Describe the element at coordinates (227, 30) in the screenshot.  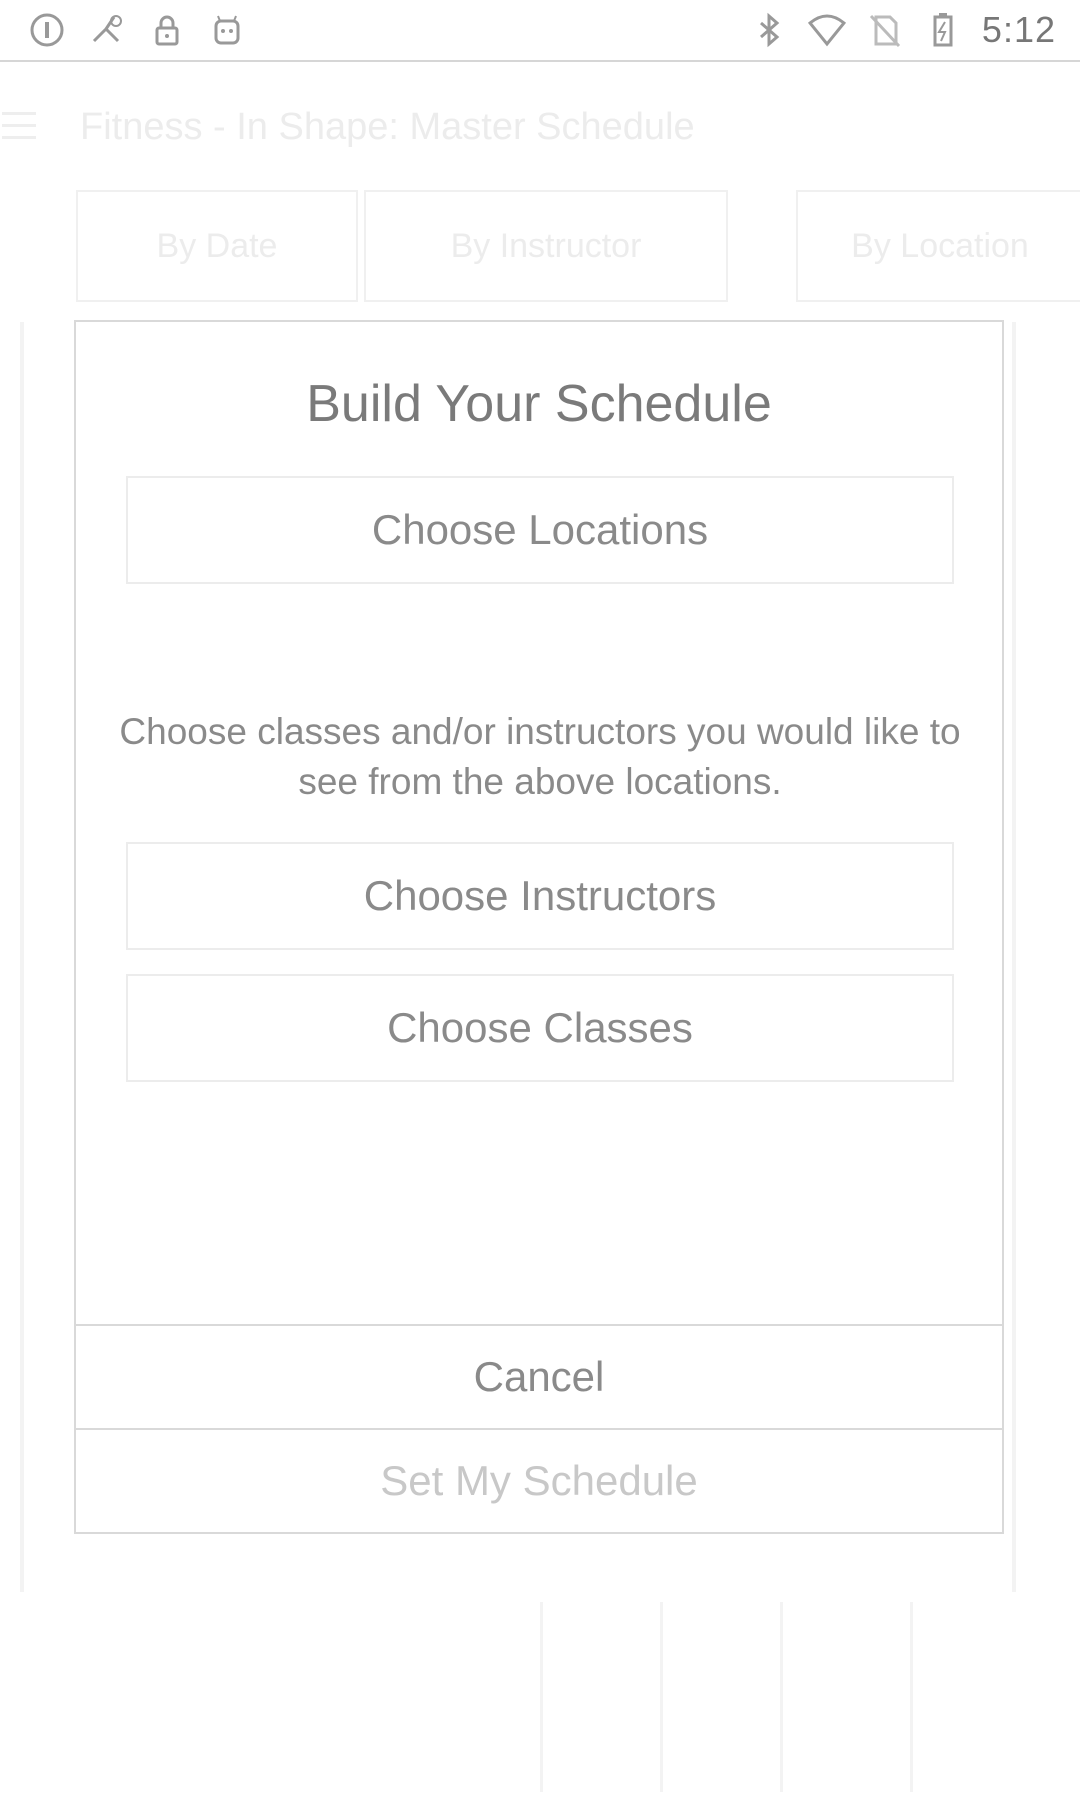
I see `android-icon` at that location.